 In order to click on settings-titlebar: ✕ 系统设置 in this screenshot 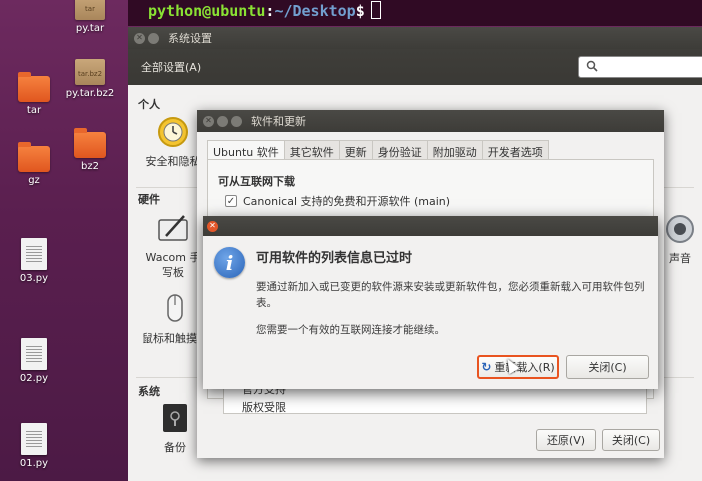, I will do `click(415, 38)`.